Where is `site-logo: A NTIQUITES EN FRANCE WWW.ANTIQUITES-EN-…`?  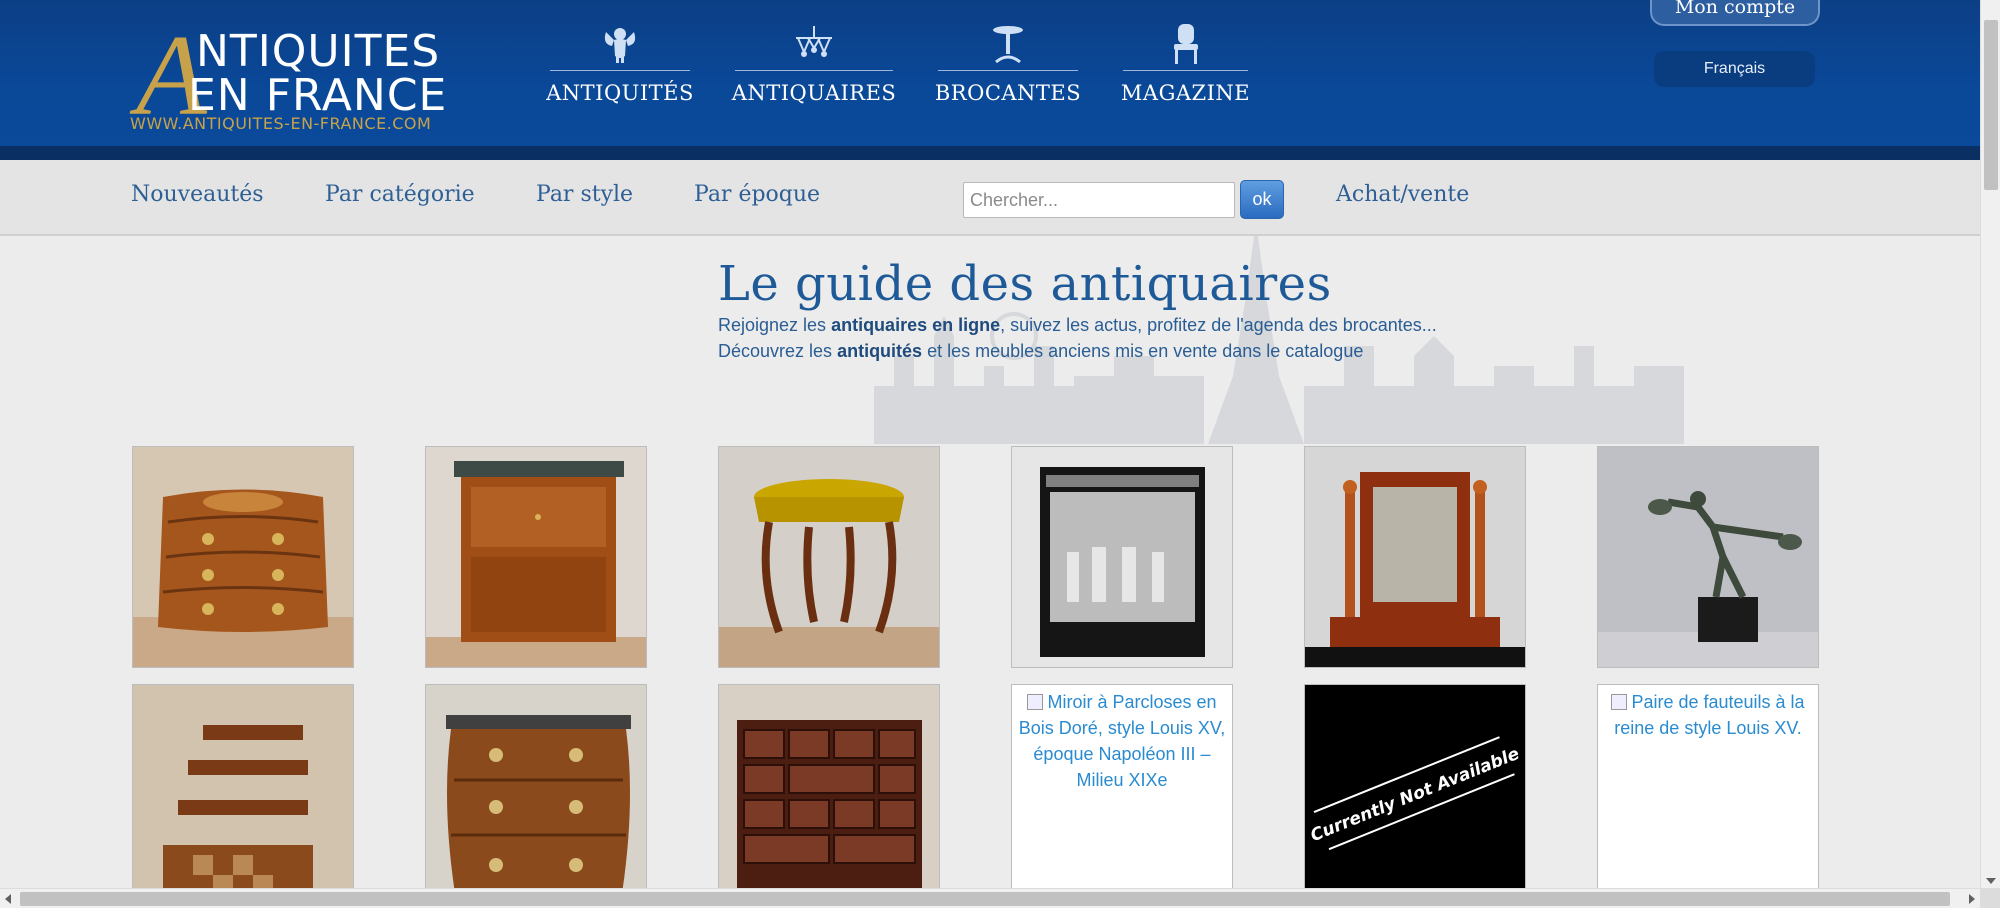 site-logo: A NTIQUITES EN FRANCE WWW.ANTIQUITES-EN-… is located at coordinates (288, 76).